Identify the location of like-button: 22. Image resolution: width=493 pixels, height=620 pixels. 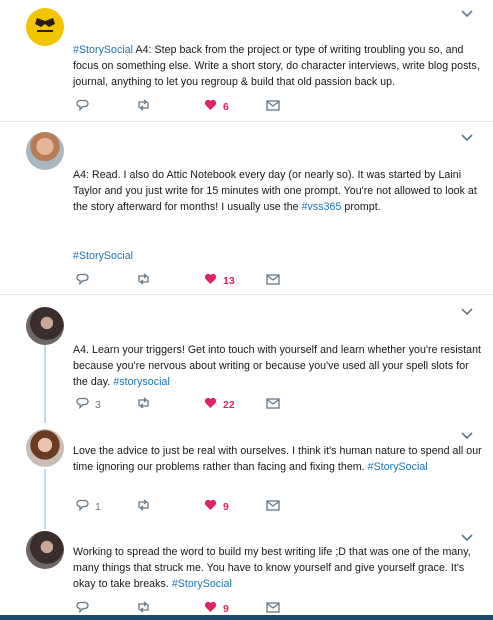
(219, 405).